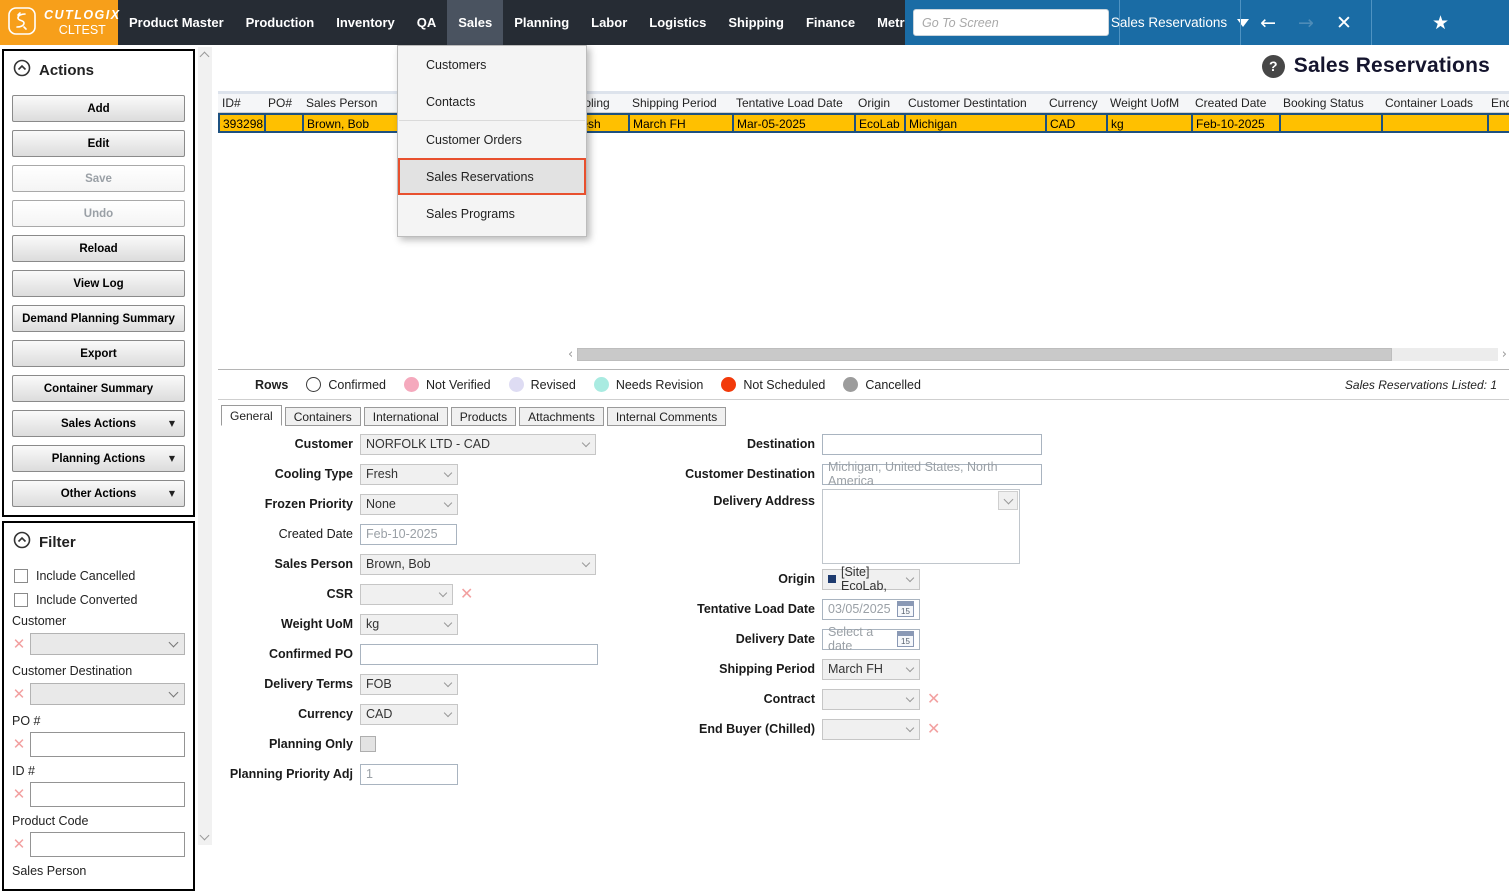  What do you see at coordinates (1498, 103) in the screenshot?
I see `column-header-end: End` at bounding box center [1498, 103].